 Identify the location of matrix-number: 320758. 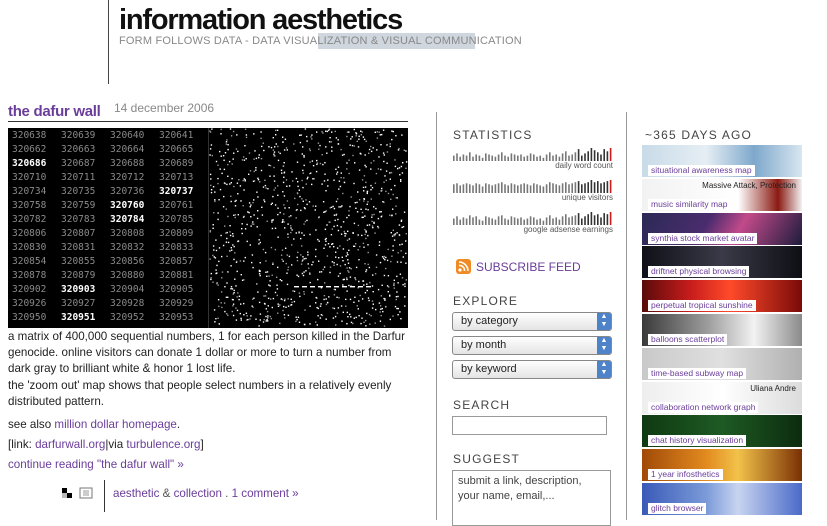
(36, 205).